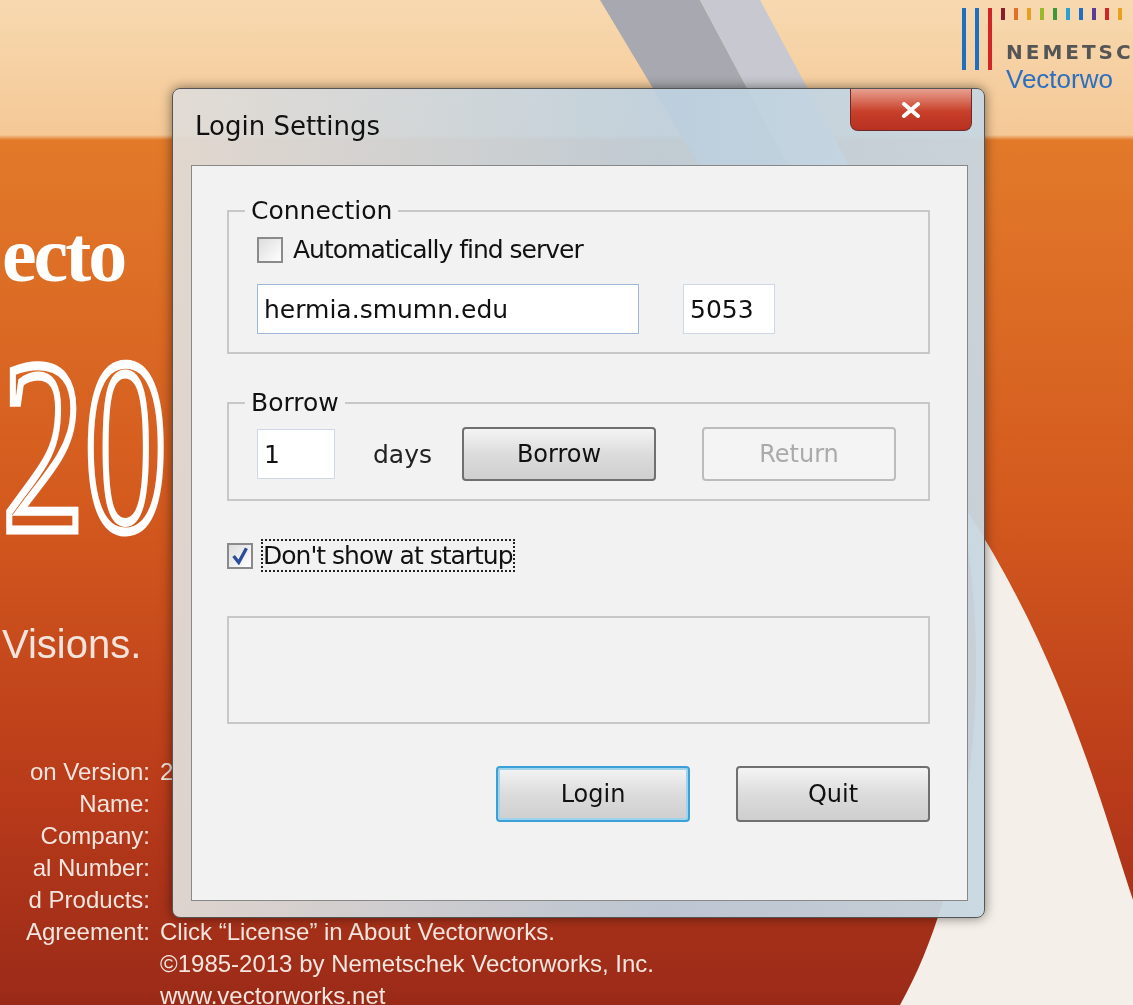 This screenshot has width=1133, height=1005. Describe the element at coordinates (273, 993) in the screenshot. I see `website-text: www.vectorworks.net` at that location.